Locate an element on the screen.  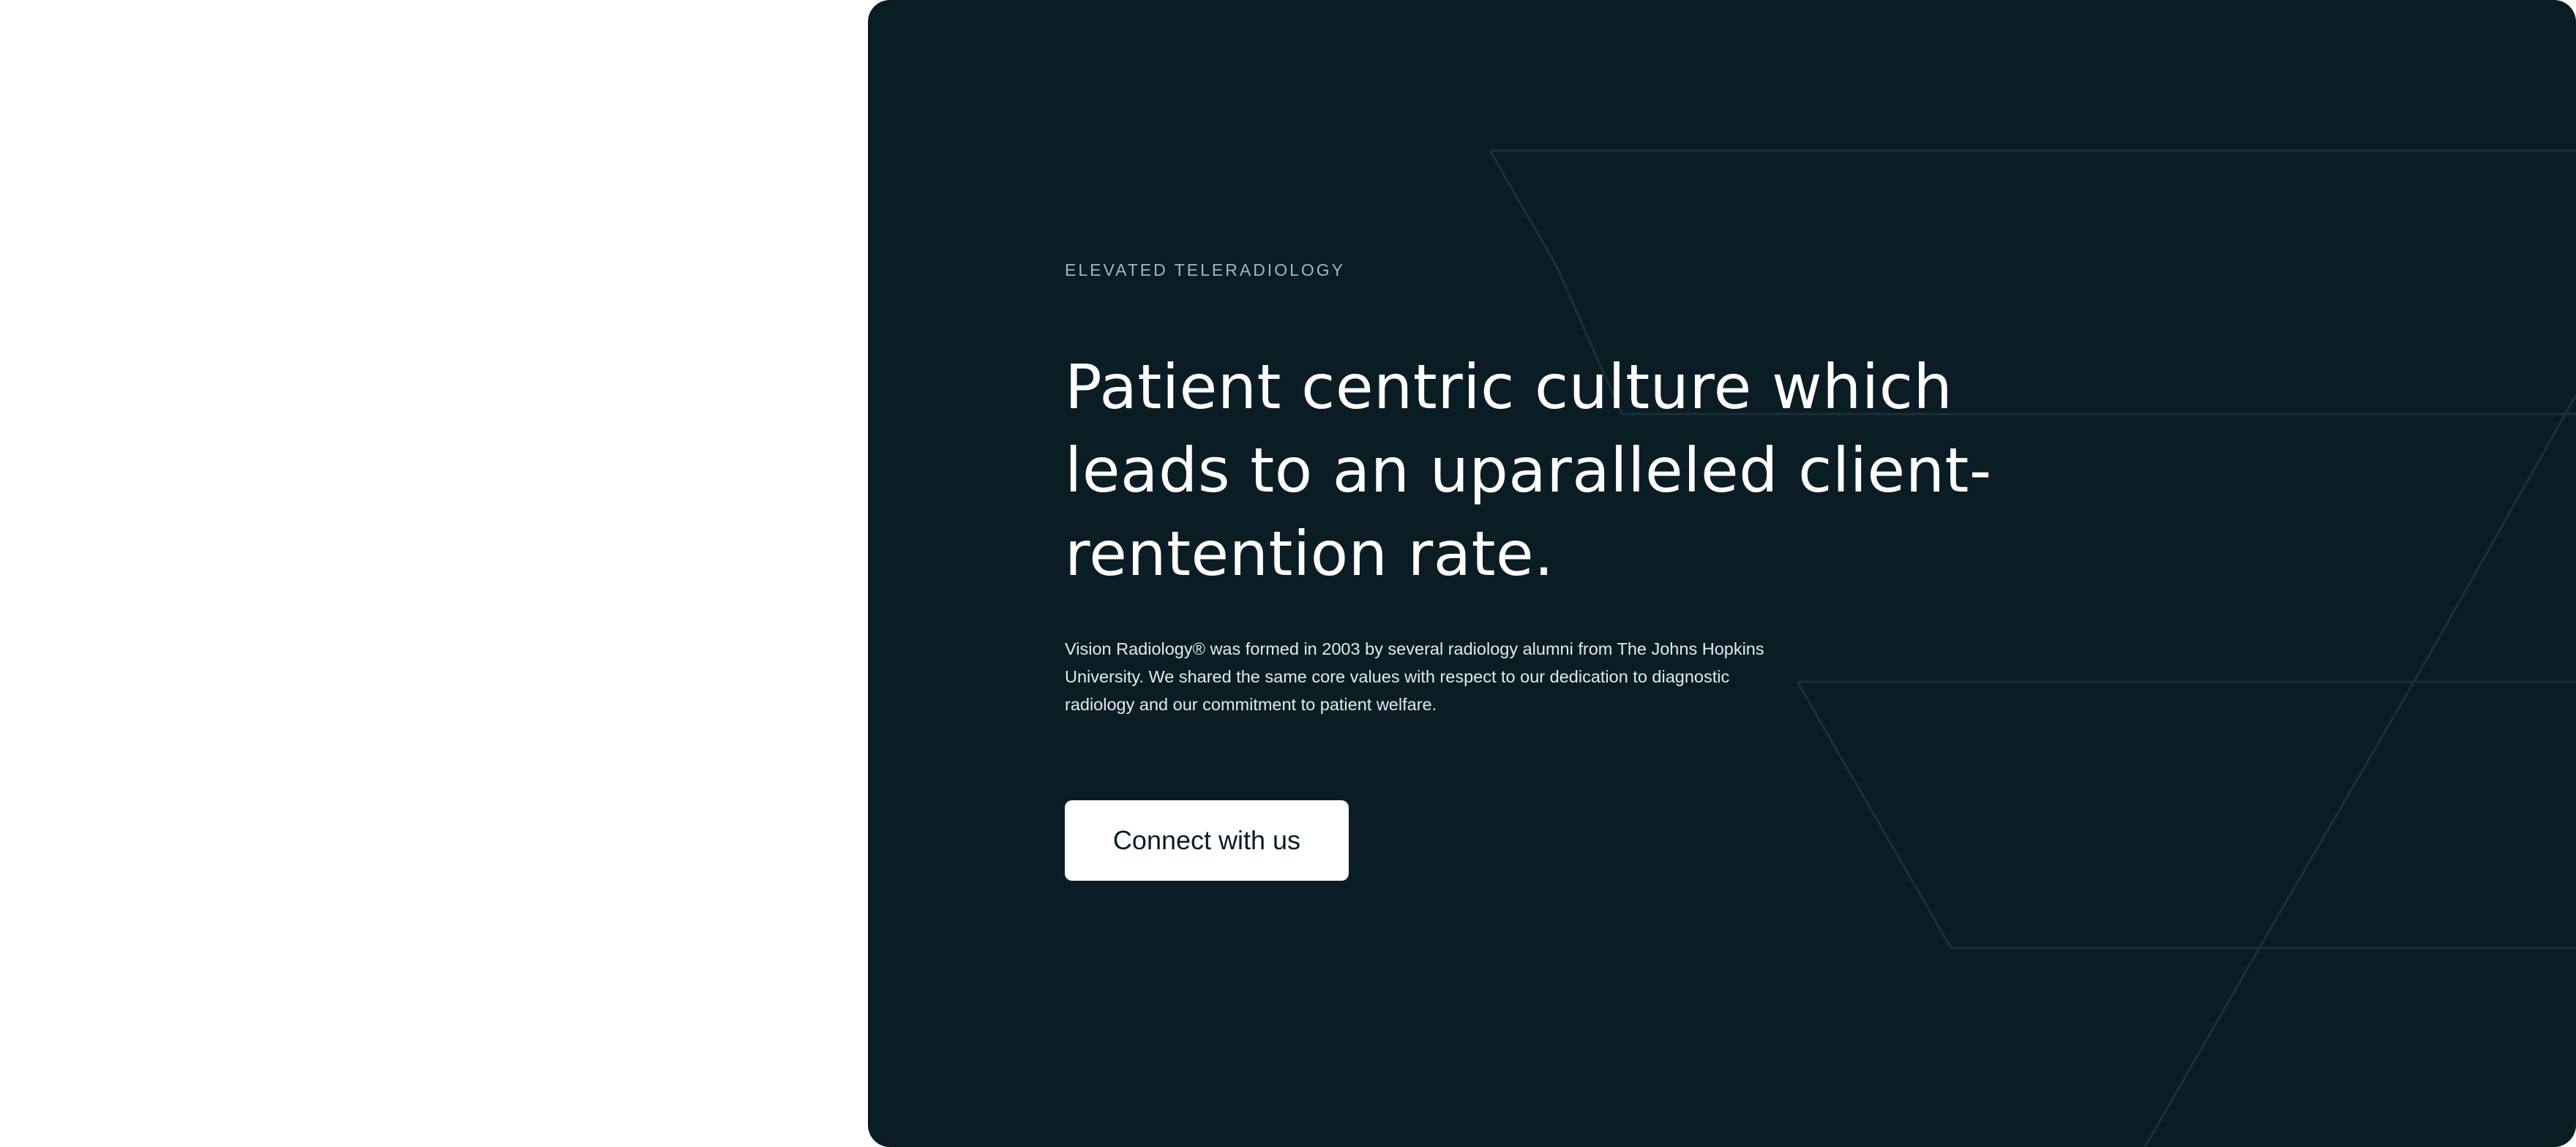
pattern-diagonal-lower is located at coordinates (2201, 1048).